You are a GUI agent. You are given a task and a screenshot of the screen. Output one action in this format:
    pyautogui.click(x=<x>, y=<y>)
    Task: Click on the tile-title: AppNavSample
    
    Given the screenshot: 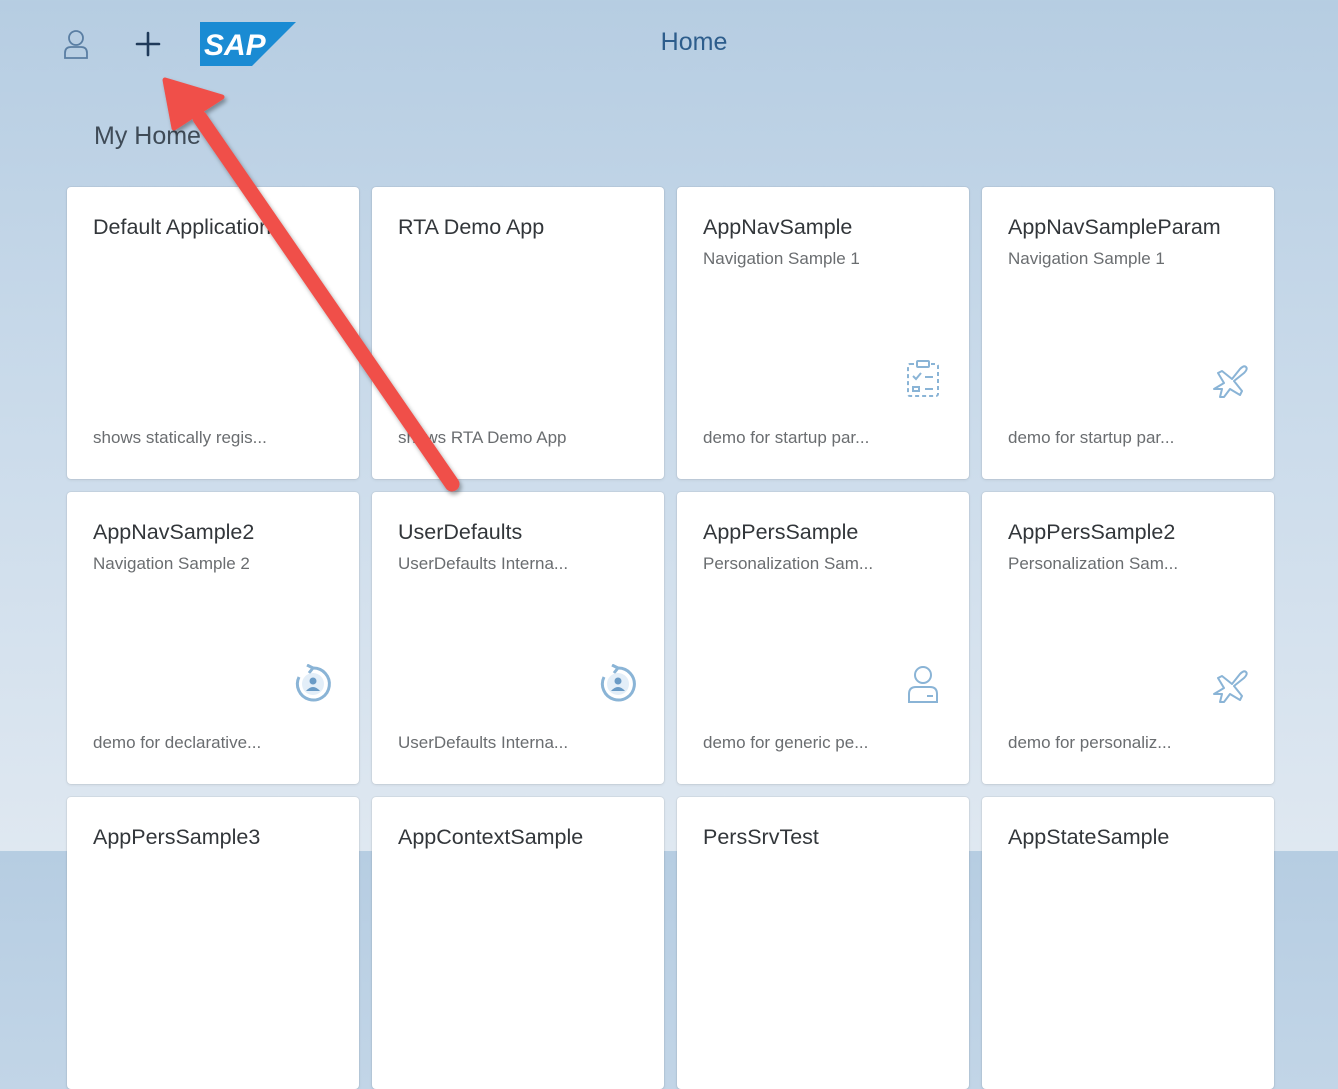 What is the action you would take?
    pyautogui.click(x=778, y=227)
    